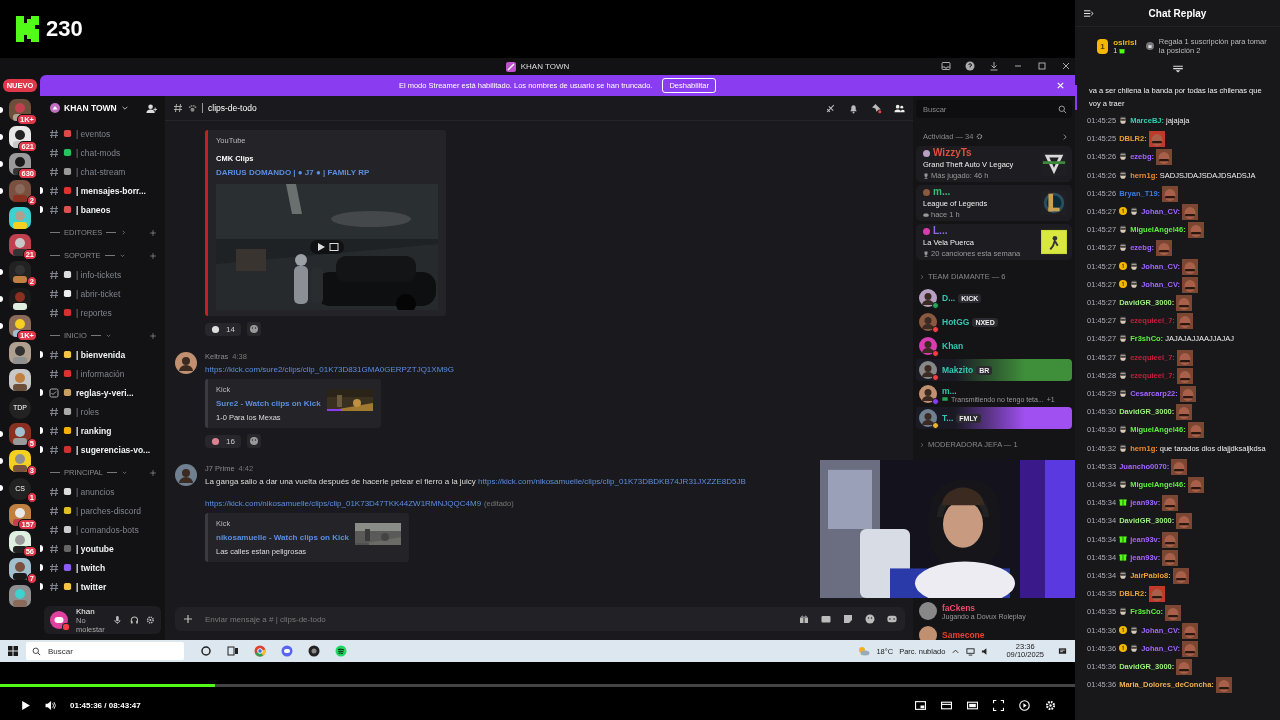 The image size is (1280, 720). What do you see at coordinates (343, 503) in the screenshot?
I see `message-link: https://kick.com/nikosamuelle/clips/clip_01K73D47TKK44ZW1RMNJQQC4M9` at bounding box center [343, 503].